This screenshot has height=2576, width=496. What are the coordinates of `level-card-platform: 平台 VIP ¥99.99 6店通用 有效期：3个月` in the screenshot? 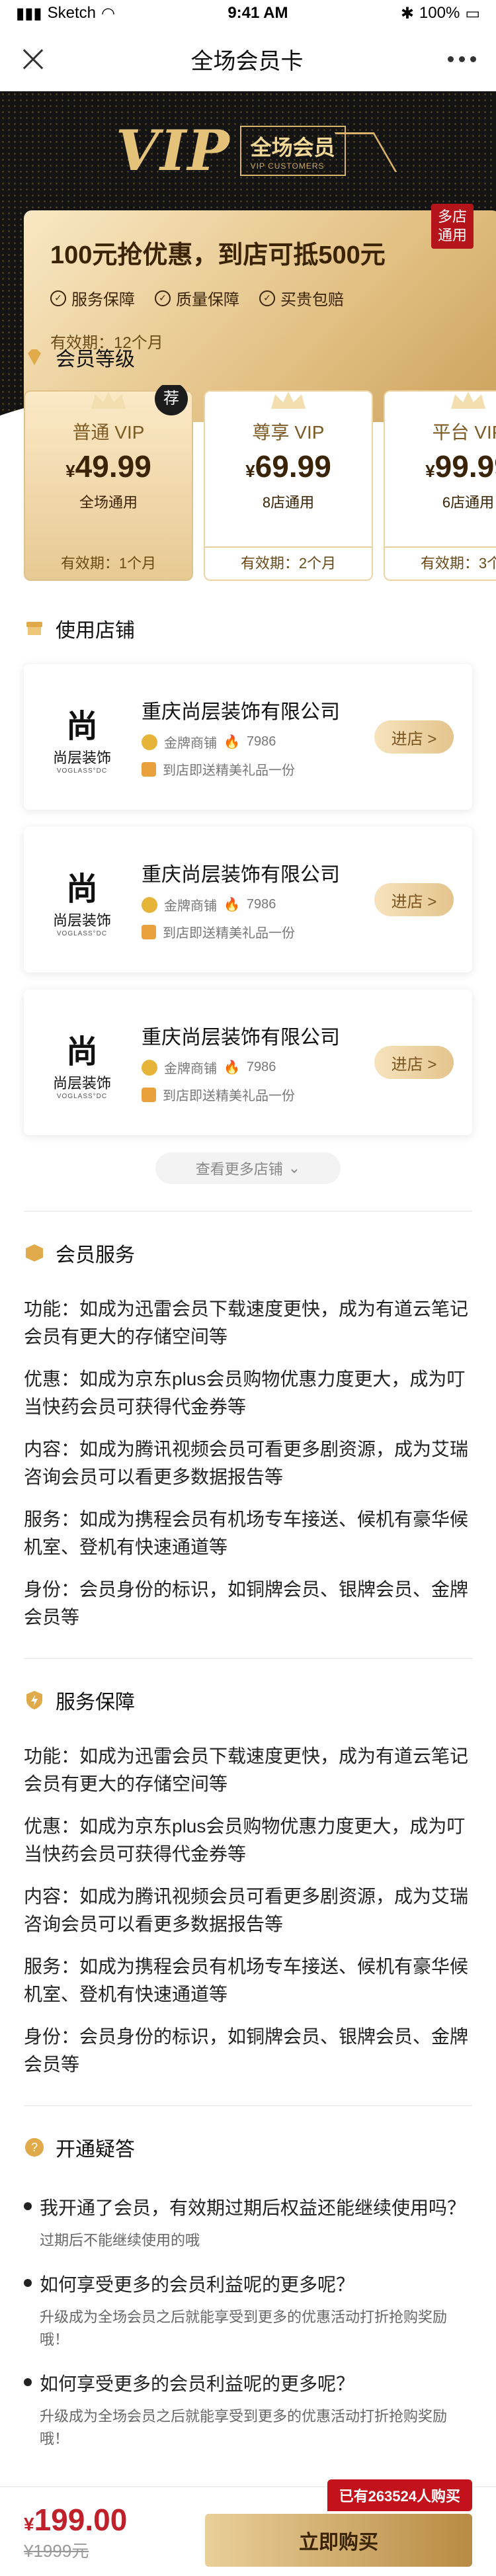 It's located at (440, 485).